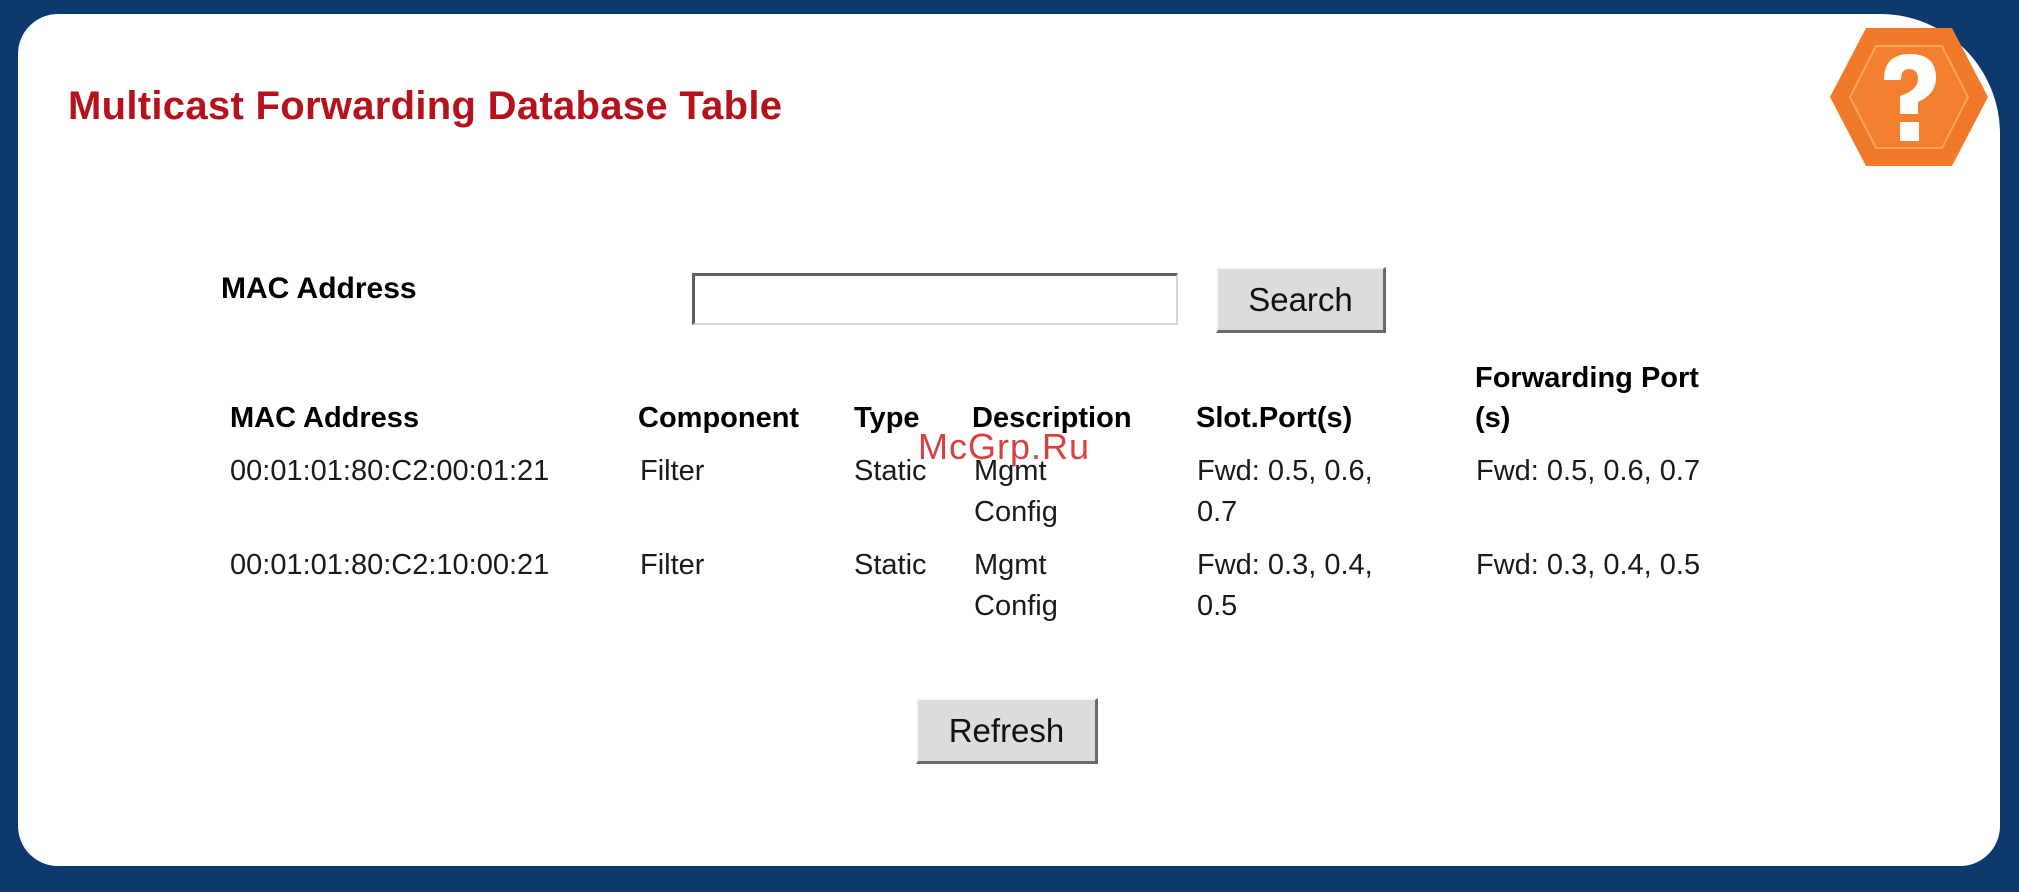 The image size is (2019, 892). Describe the element at coordinates (390, 565) in the screenshot. I see `table-row-2-mac: 00:01:01:80:C2:10:00:21` at that location.